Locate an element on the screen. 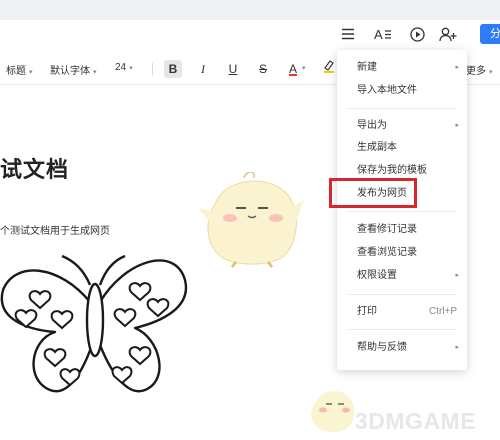  svg-text: A is located at coordinates (378, 34).